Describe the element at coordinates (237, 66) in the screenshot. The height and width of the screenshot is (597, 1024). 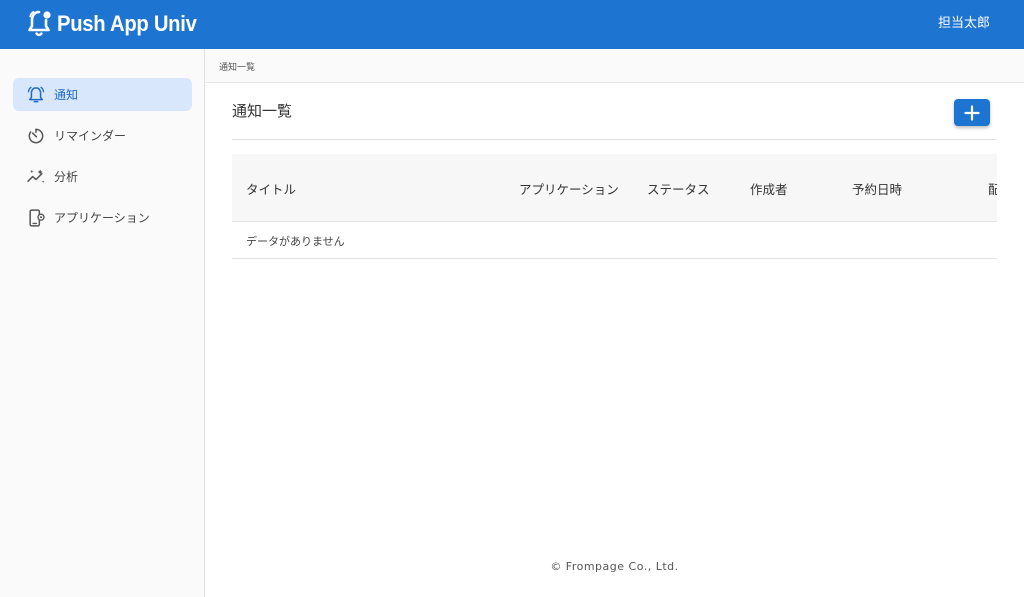
I see `breadcrumb: 通知一覧` at that location.